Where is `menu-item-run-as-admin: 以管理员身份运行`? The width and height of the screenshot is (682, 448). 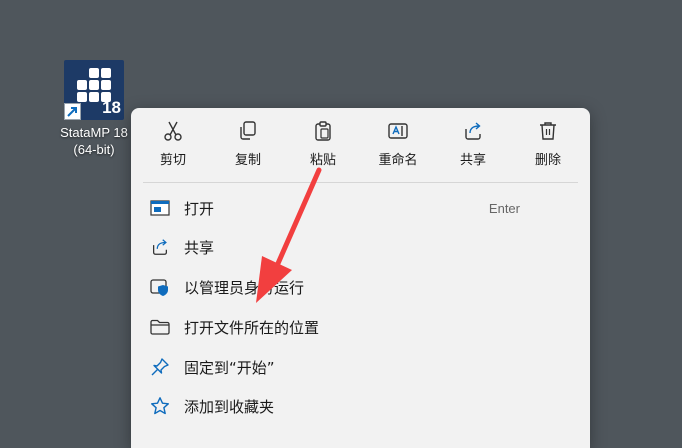 menu-item-run-as-admin: 以管理员身份运行 is located at coordinates (360, 287).